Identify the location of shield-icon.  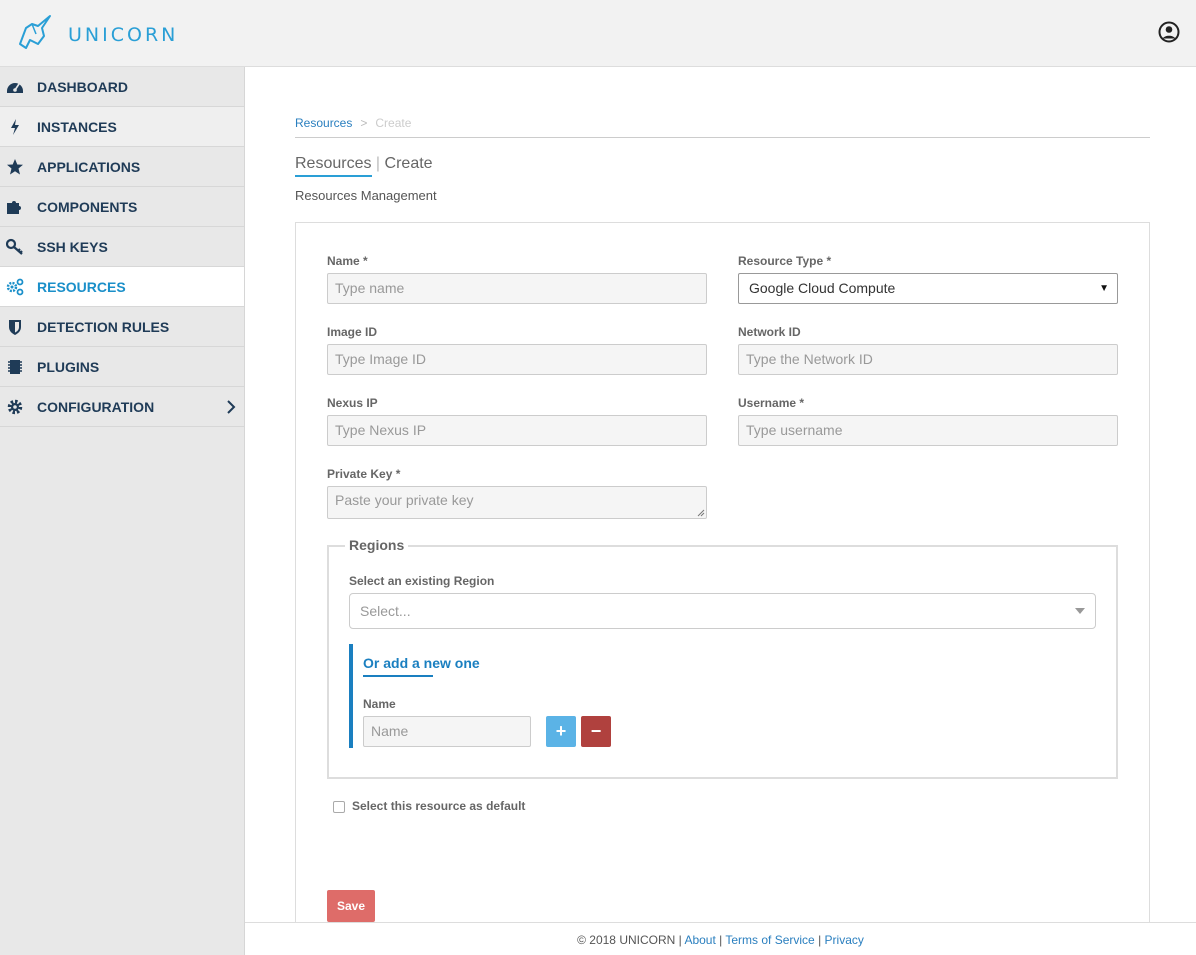
(15, 327).